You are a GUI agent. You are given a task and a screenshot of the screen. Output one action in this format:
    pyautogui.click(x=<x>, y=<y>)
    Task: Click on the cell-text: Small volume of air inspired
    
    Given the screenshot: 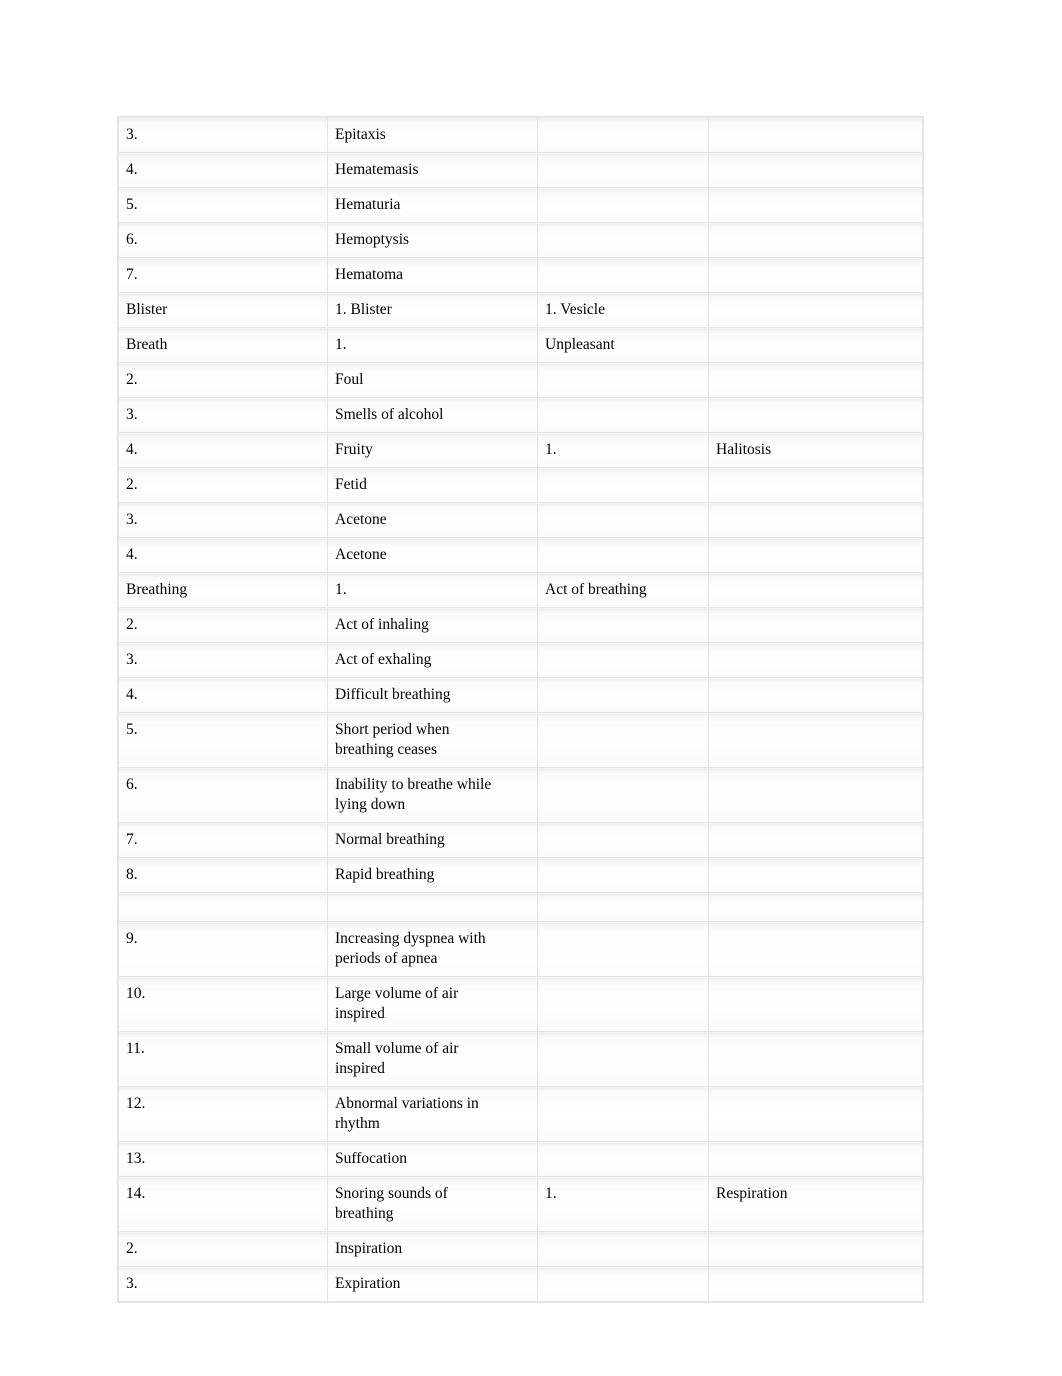 What is the action you would take?
    pyautogui.click(x=397, y=1058)
    